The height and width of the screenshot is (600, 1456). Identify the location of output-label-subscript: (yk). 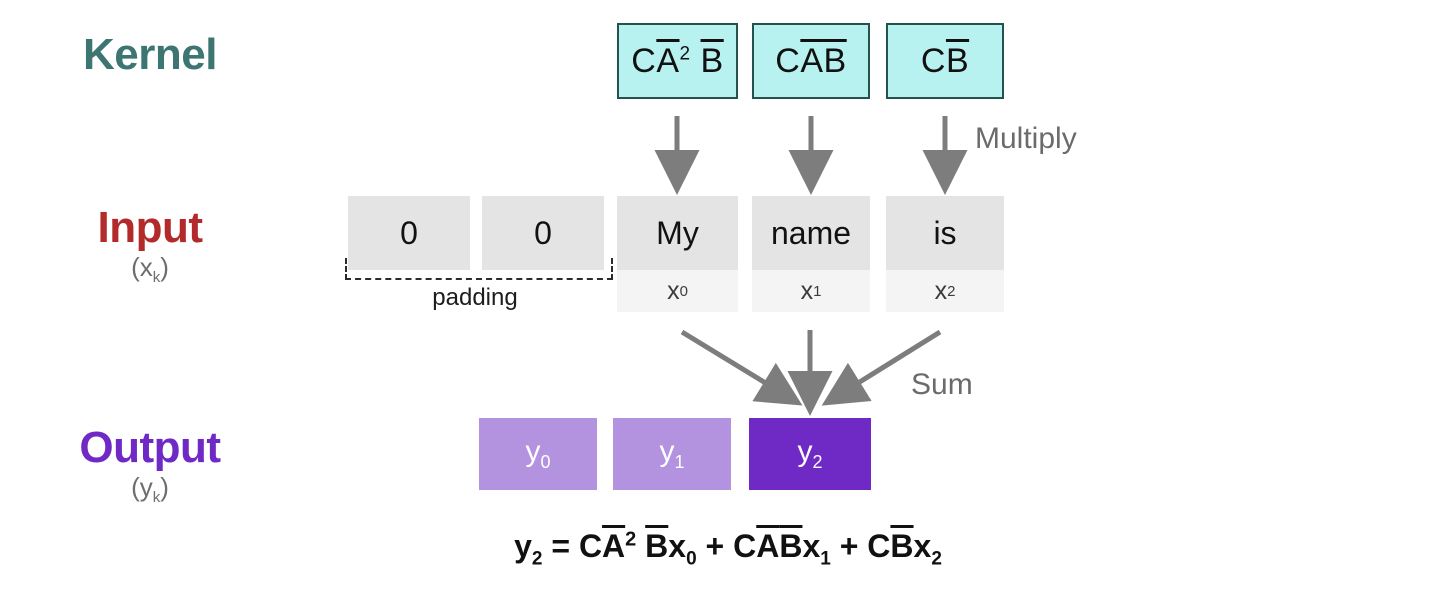
(150, 489).